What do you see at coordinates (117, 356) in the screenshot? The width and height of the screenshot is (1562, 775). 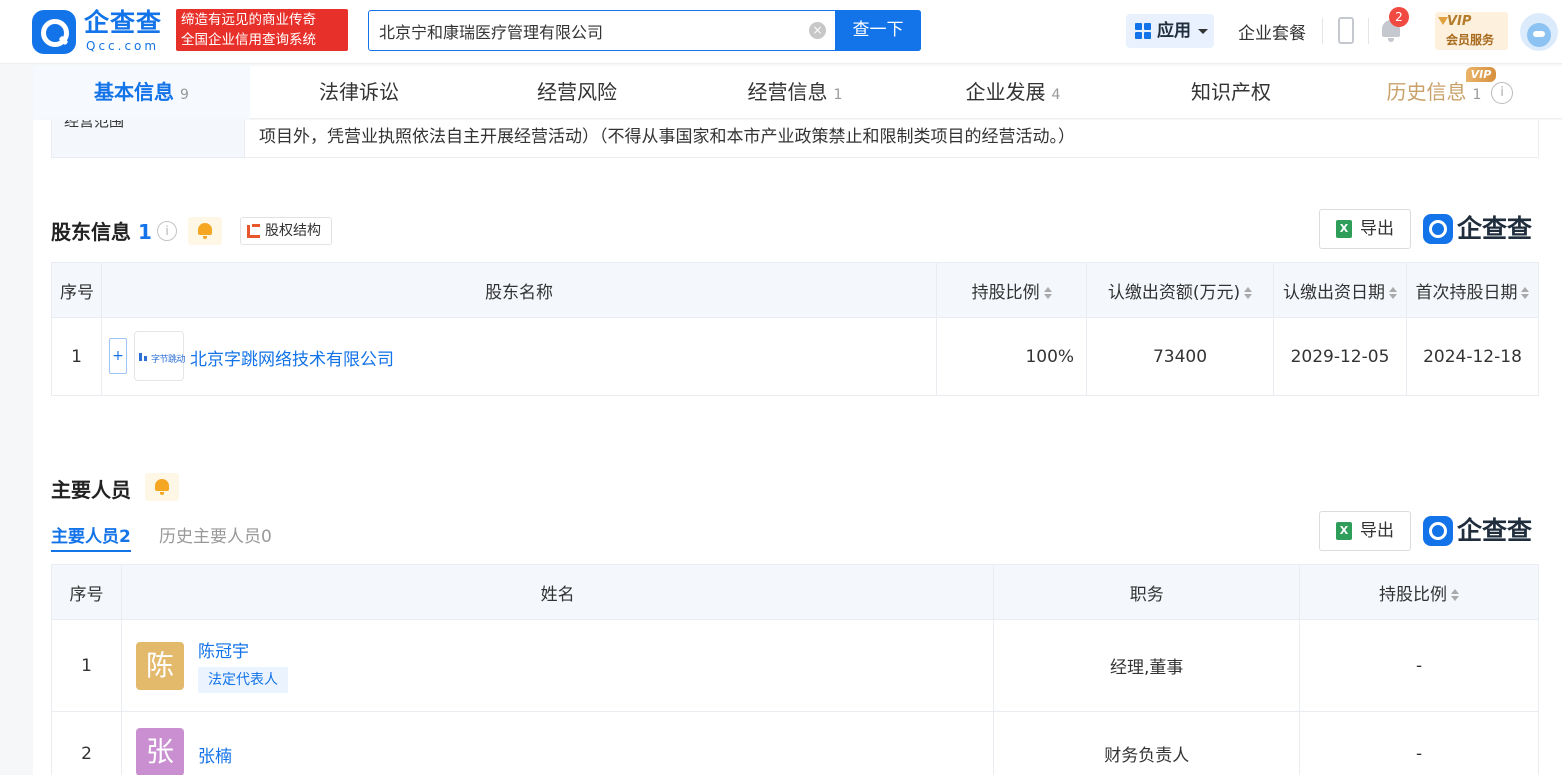 I see `expand-button: +` at bounding box center [117, 356].